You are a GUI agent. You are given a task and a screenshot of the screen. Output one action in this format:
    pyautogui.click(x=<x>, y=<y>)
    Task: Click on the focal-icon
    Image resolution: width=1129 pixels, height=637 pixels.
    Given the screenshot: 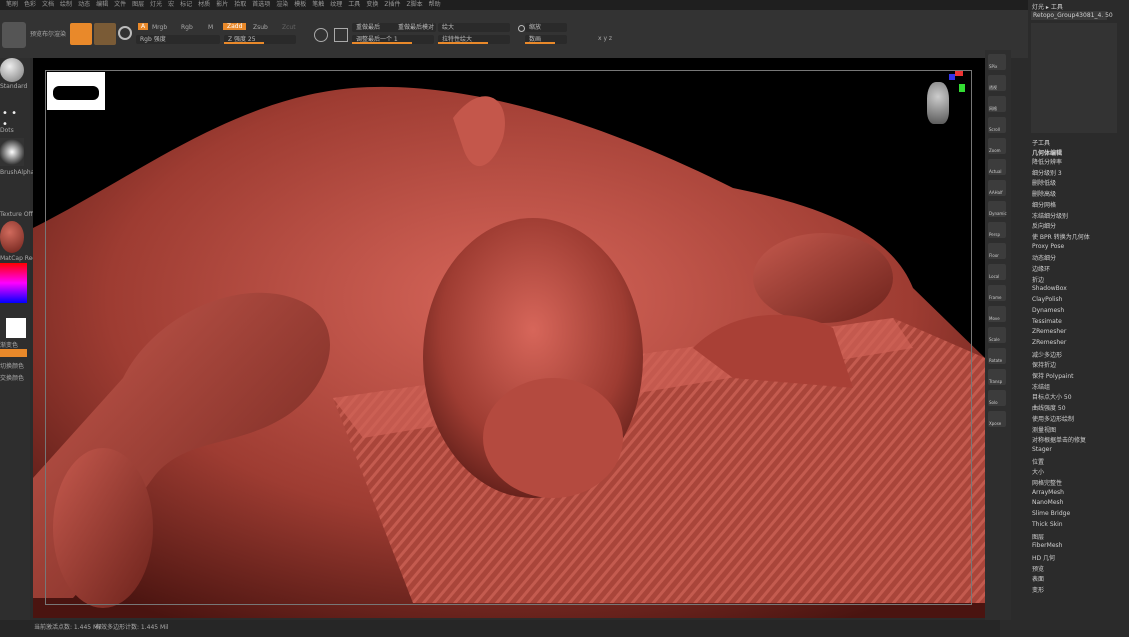 What is the action you would take?
    pyautogui.click(x=321, y=35)
    